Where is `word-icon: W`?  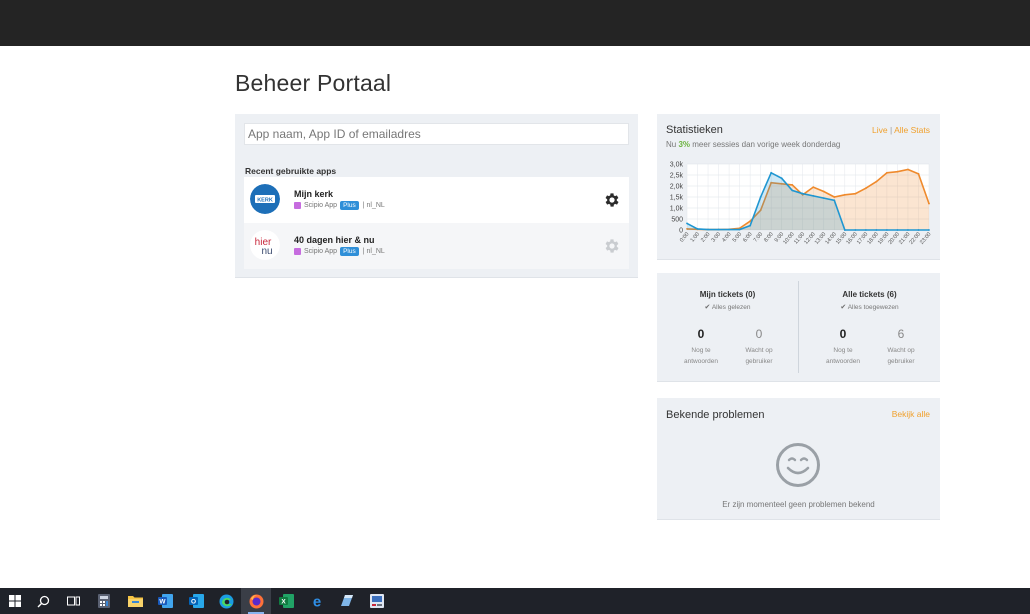
word-icon: W is located at coordinates (165, 601).